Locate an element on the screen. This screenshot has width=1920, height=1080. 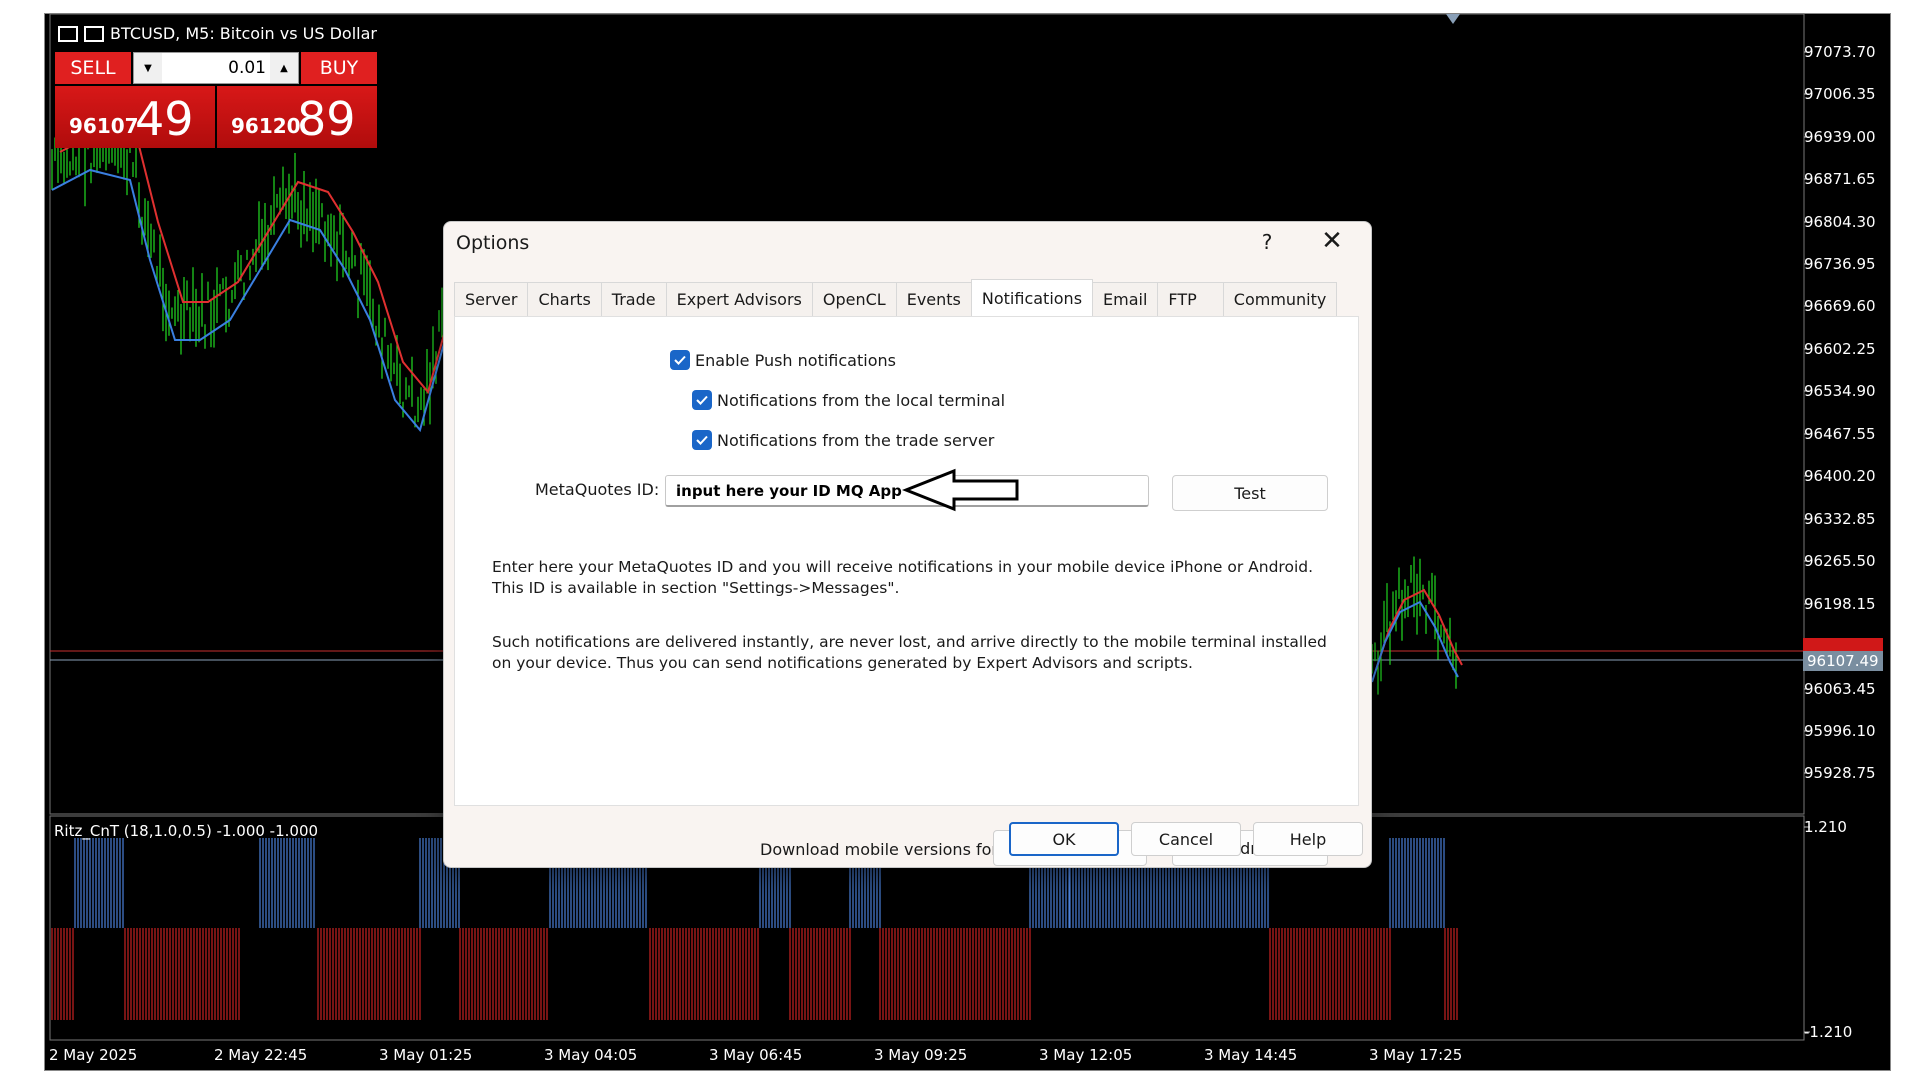
chart-menu-icon is located at coordinates (68, 33).